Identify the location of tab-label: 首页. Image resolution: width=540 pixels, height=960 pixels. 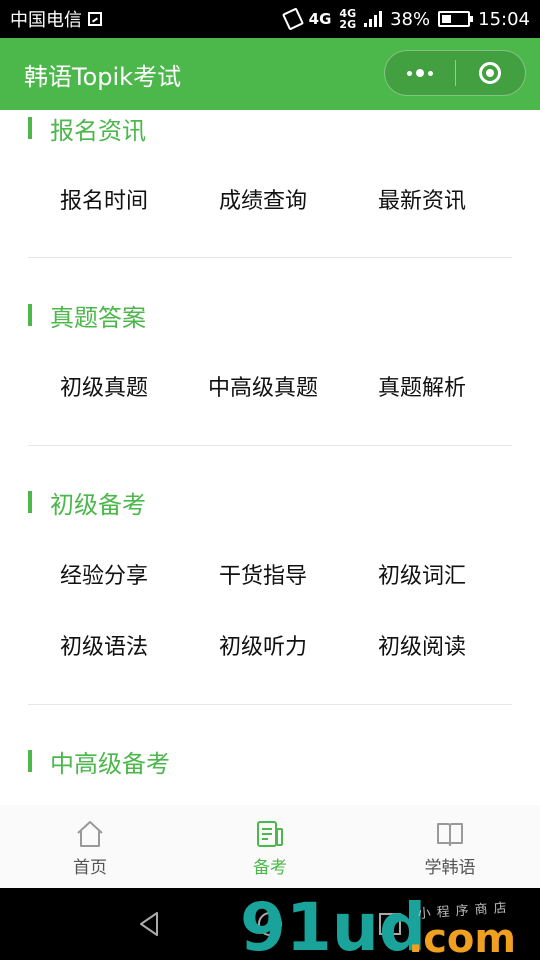
(90, 868).